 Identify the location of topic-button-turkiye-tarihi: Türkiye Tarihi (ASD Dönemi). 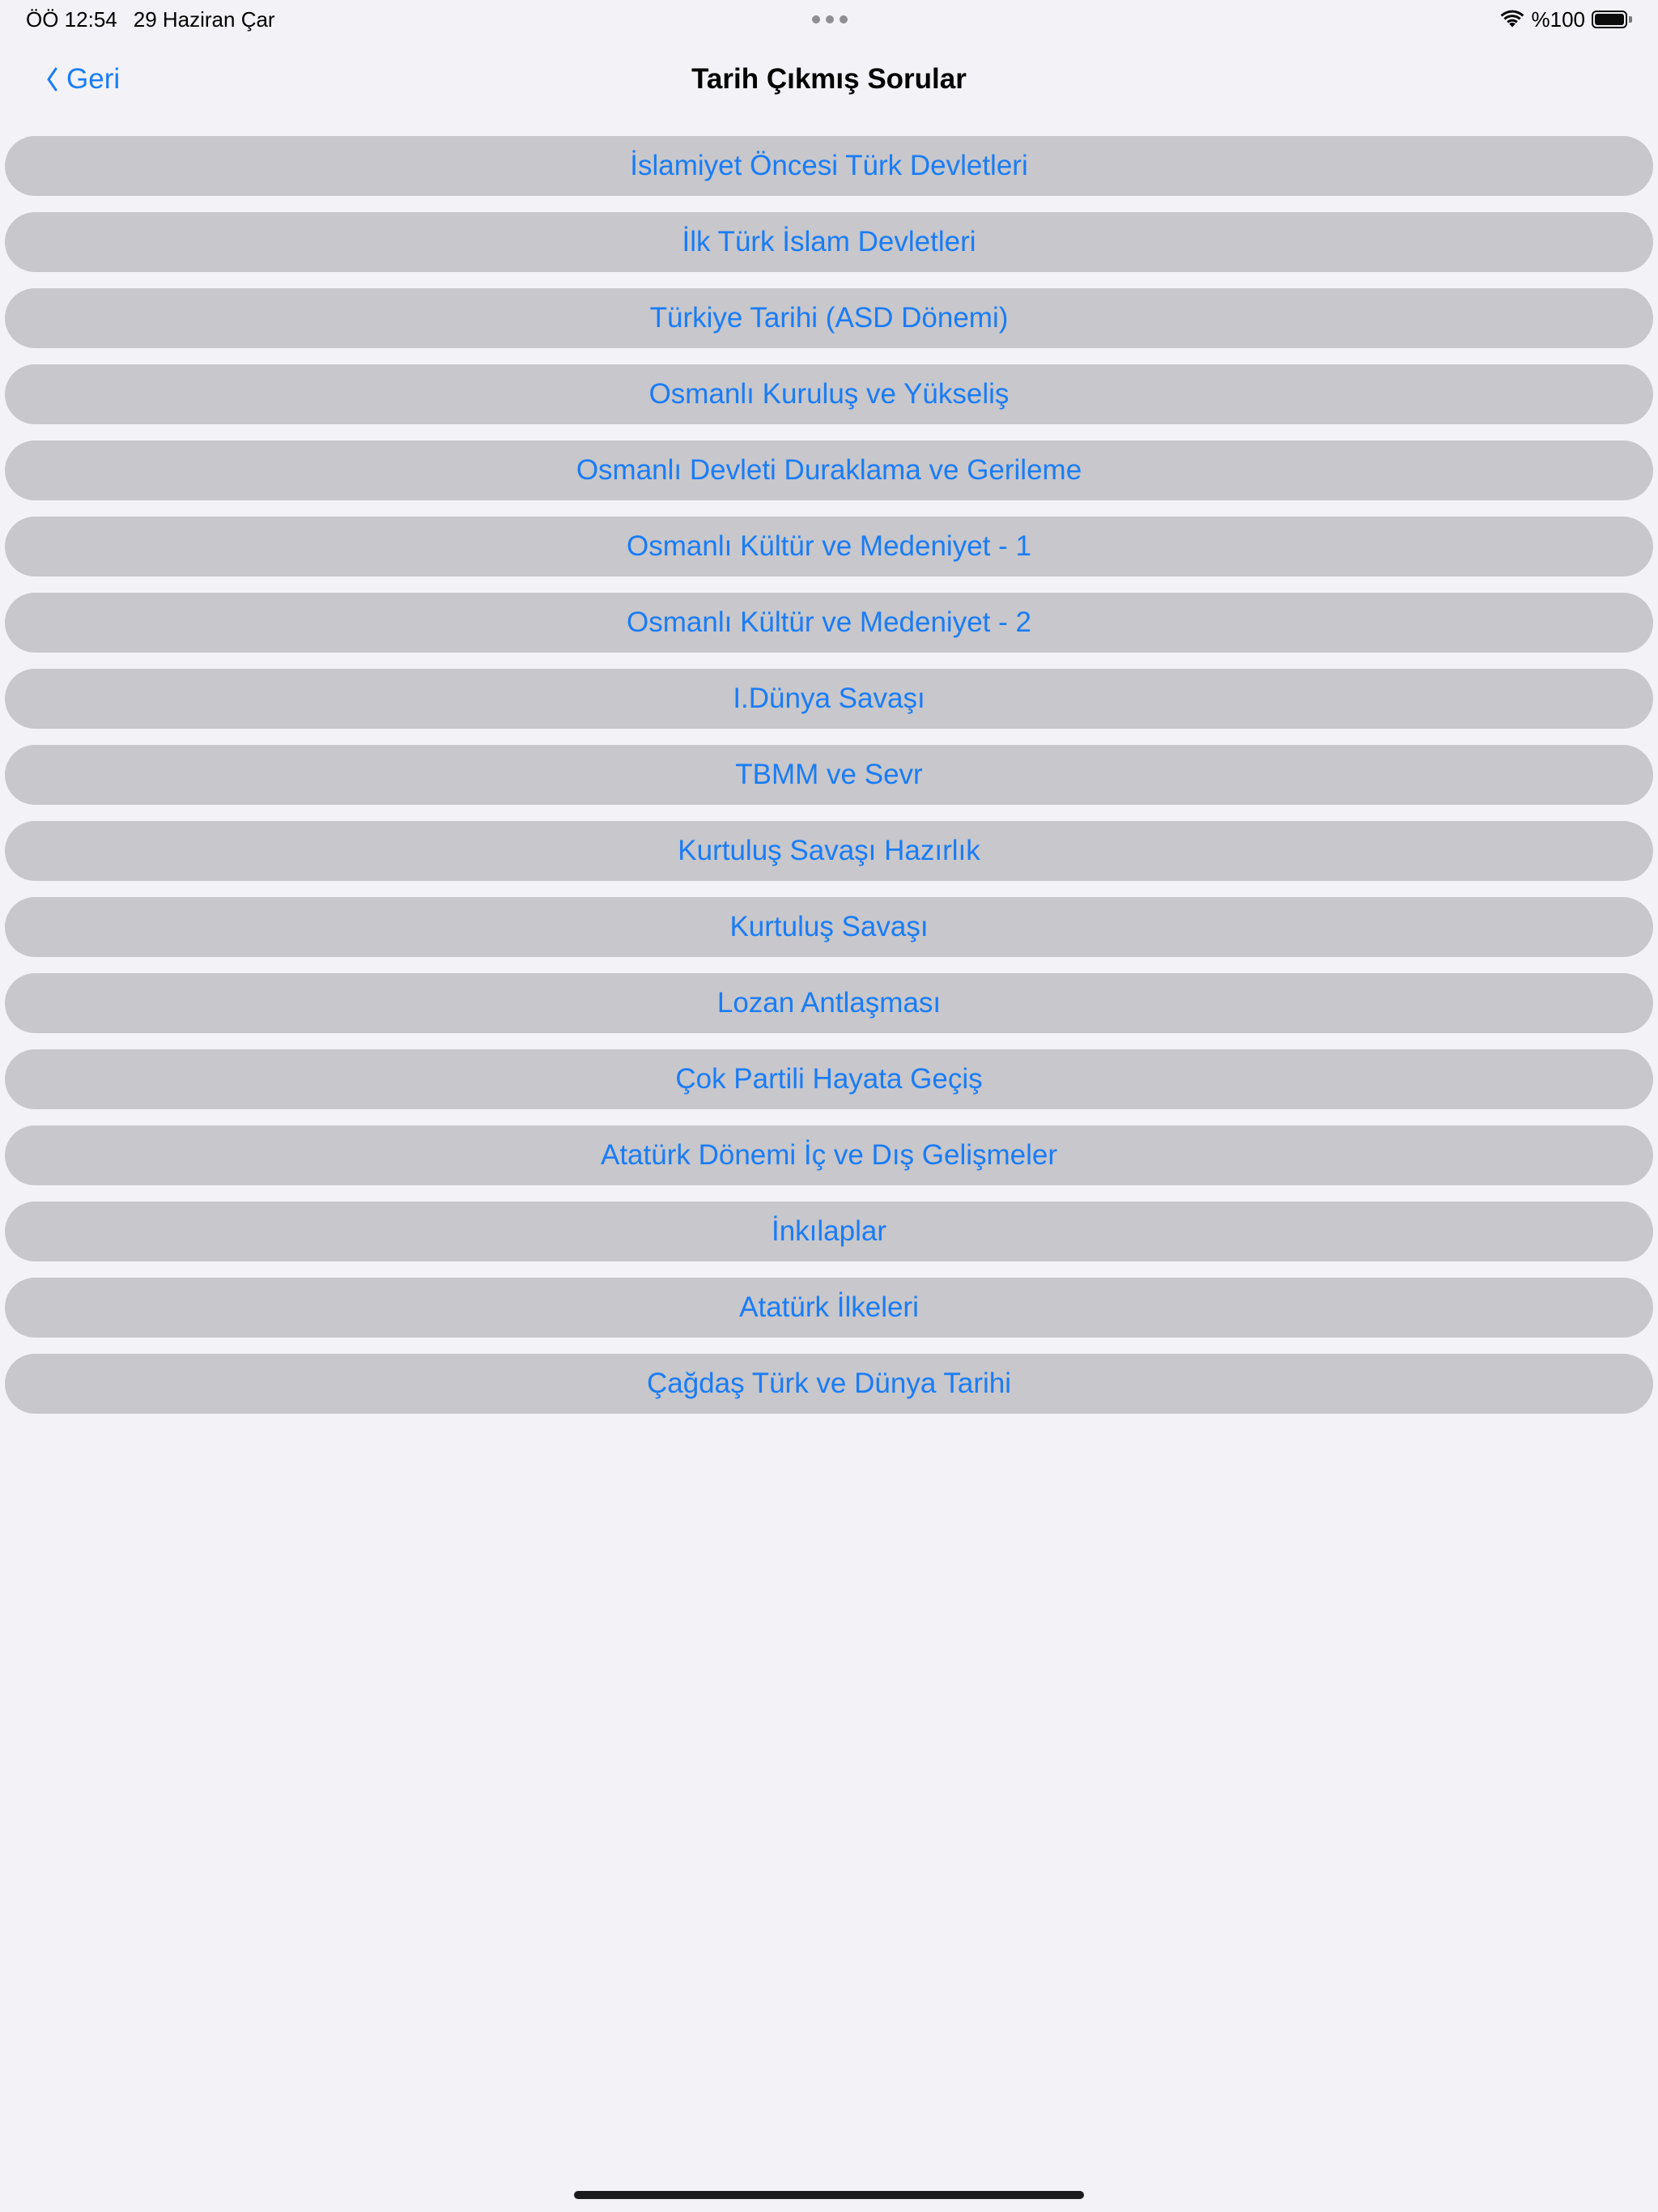
(829, 318).